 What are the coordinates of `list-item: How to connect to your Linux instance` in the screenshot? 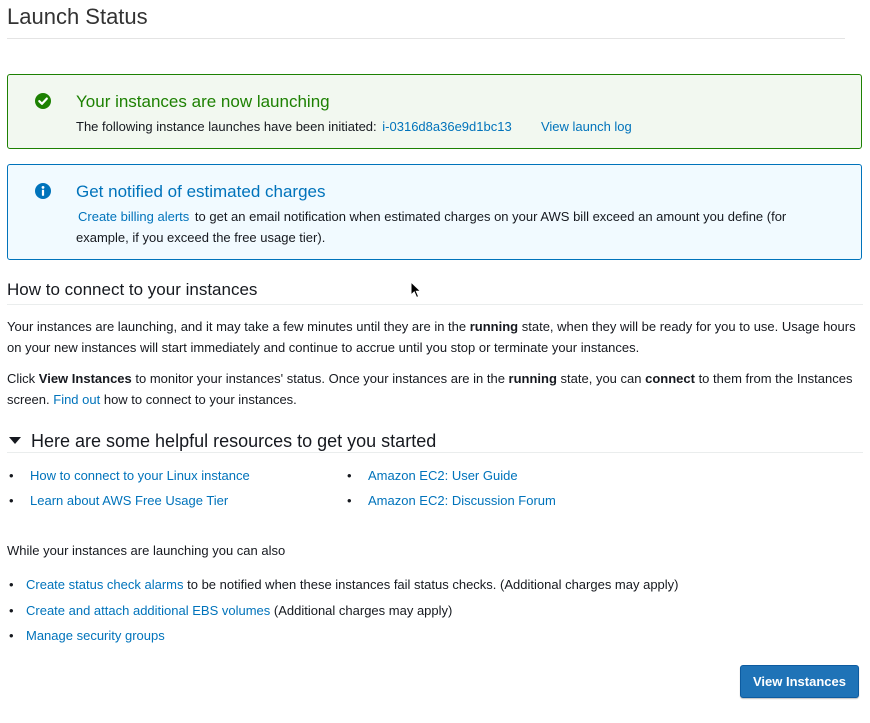 It's located at (129, 479).